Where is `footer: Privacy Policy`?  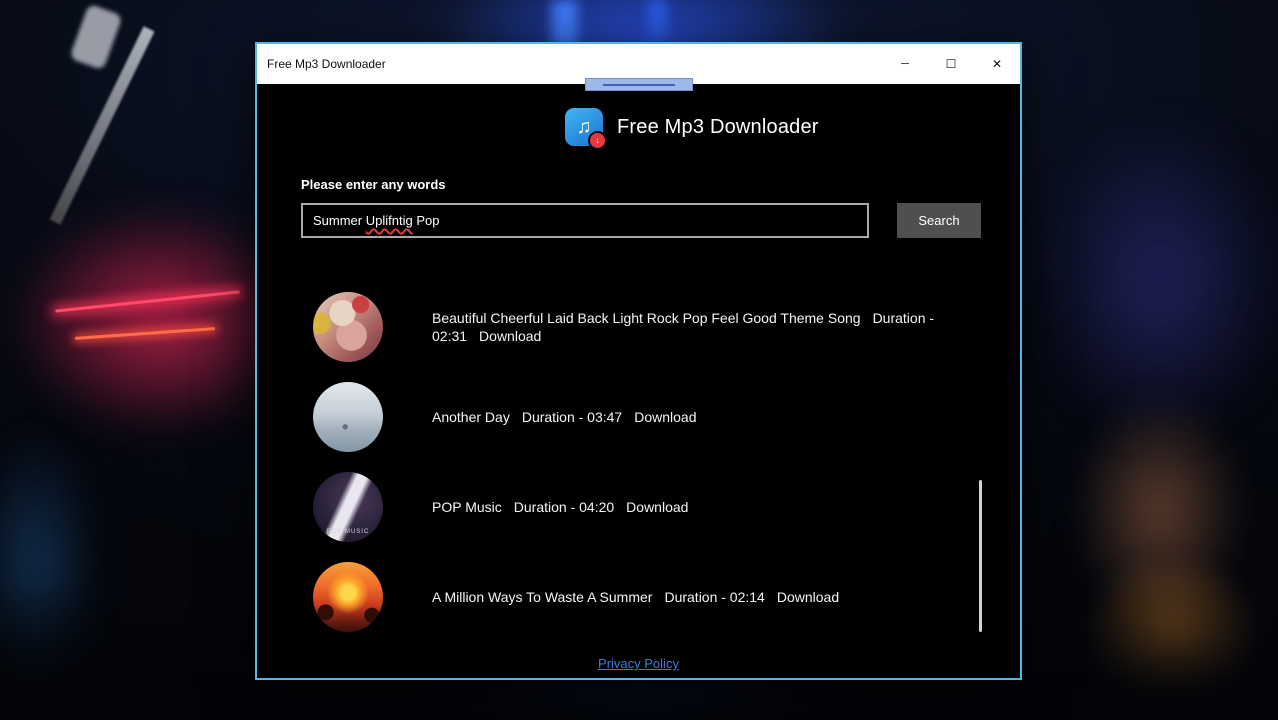 footer: Privacy Policy is located at coordinates (638, 663).